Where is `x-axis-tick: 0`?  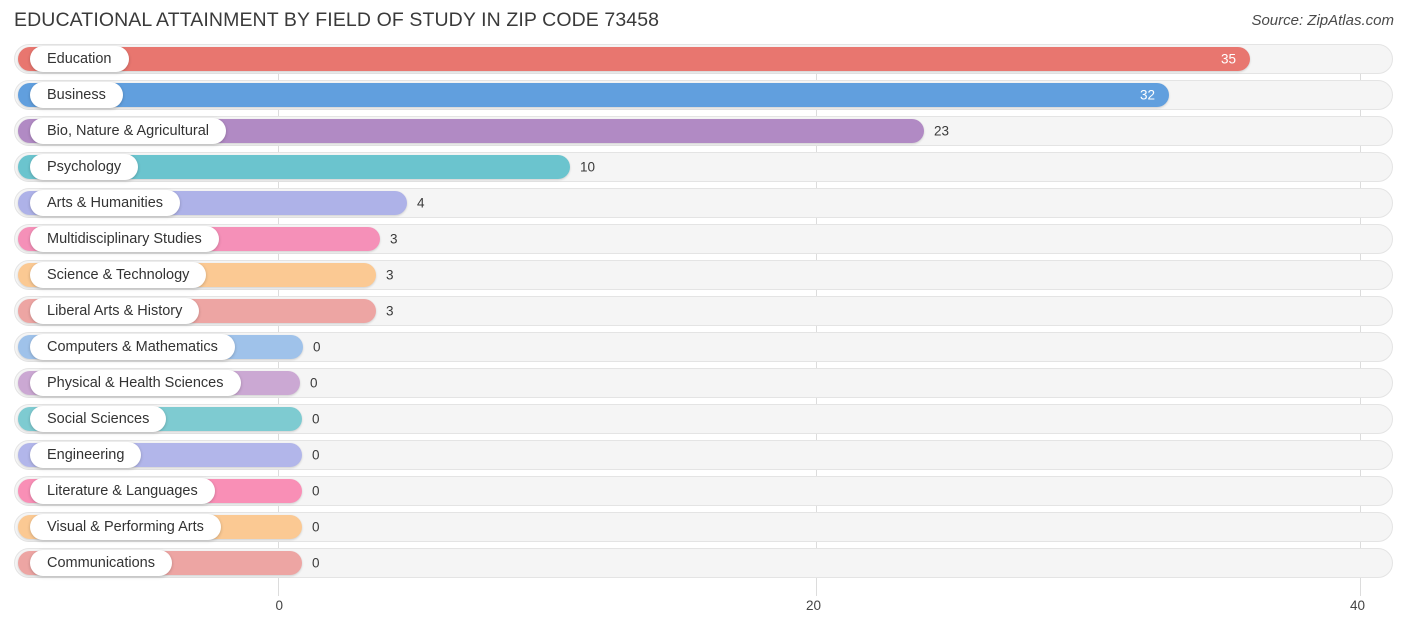
x-axis-tick: 0 is located at coordinates (279, 605).